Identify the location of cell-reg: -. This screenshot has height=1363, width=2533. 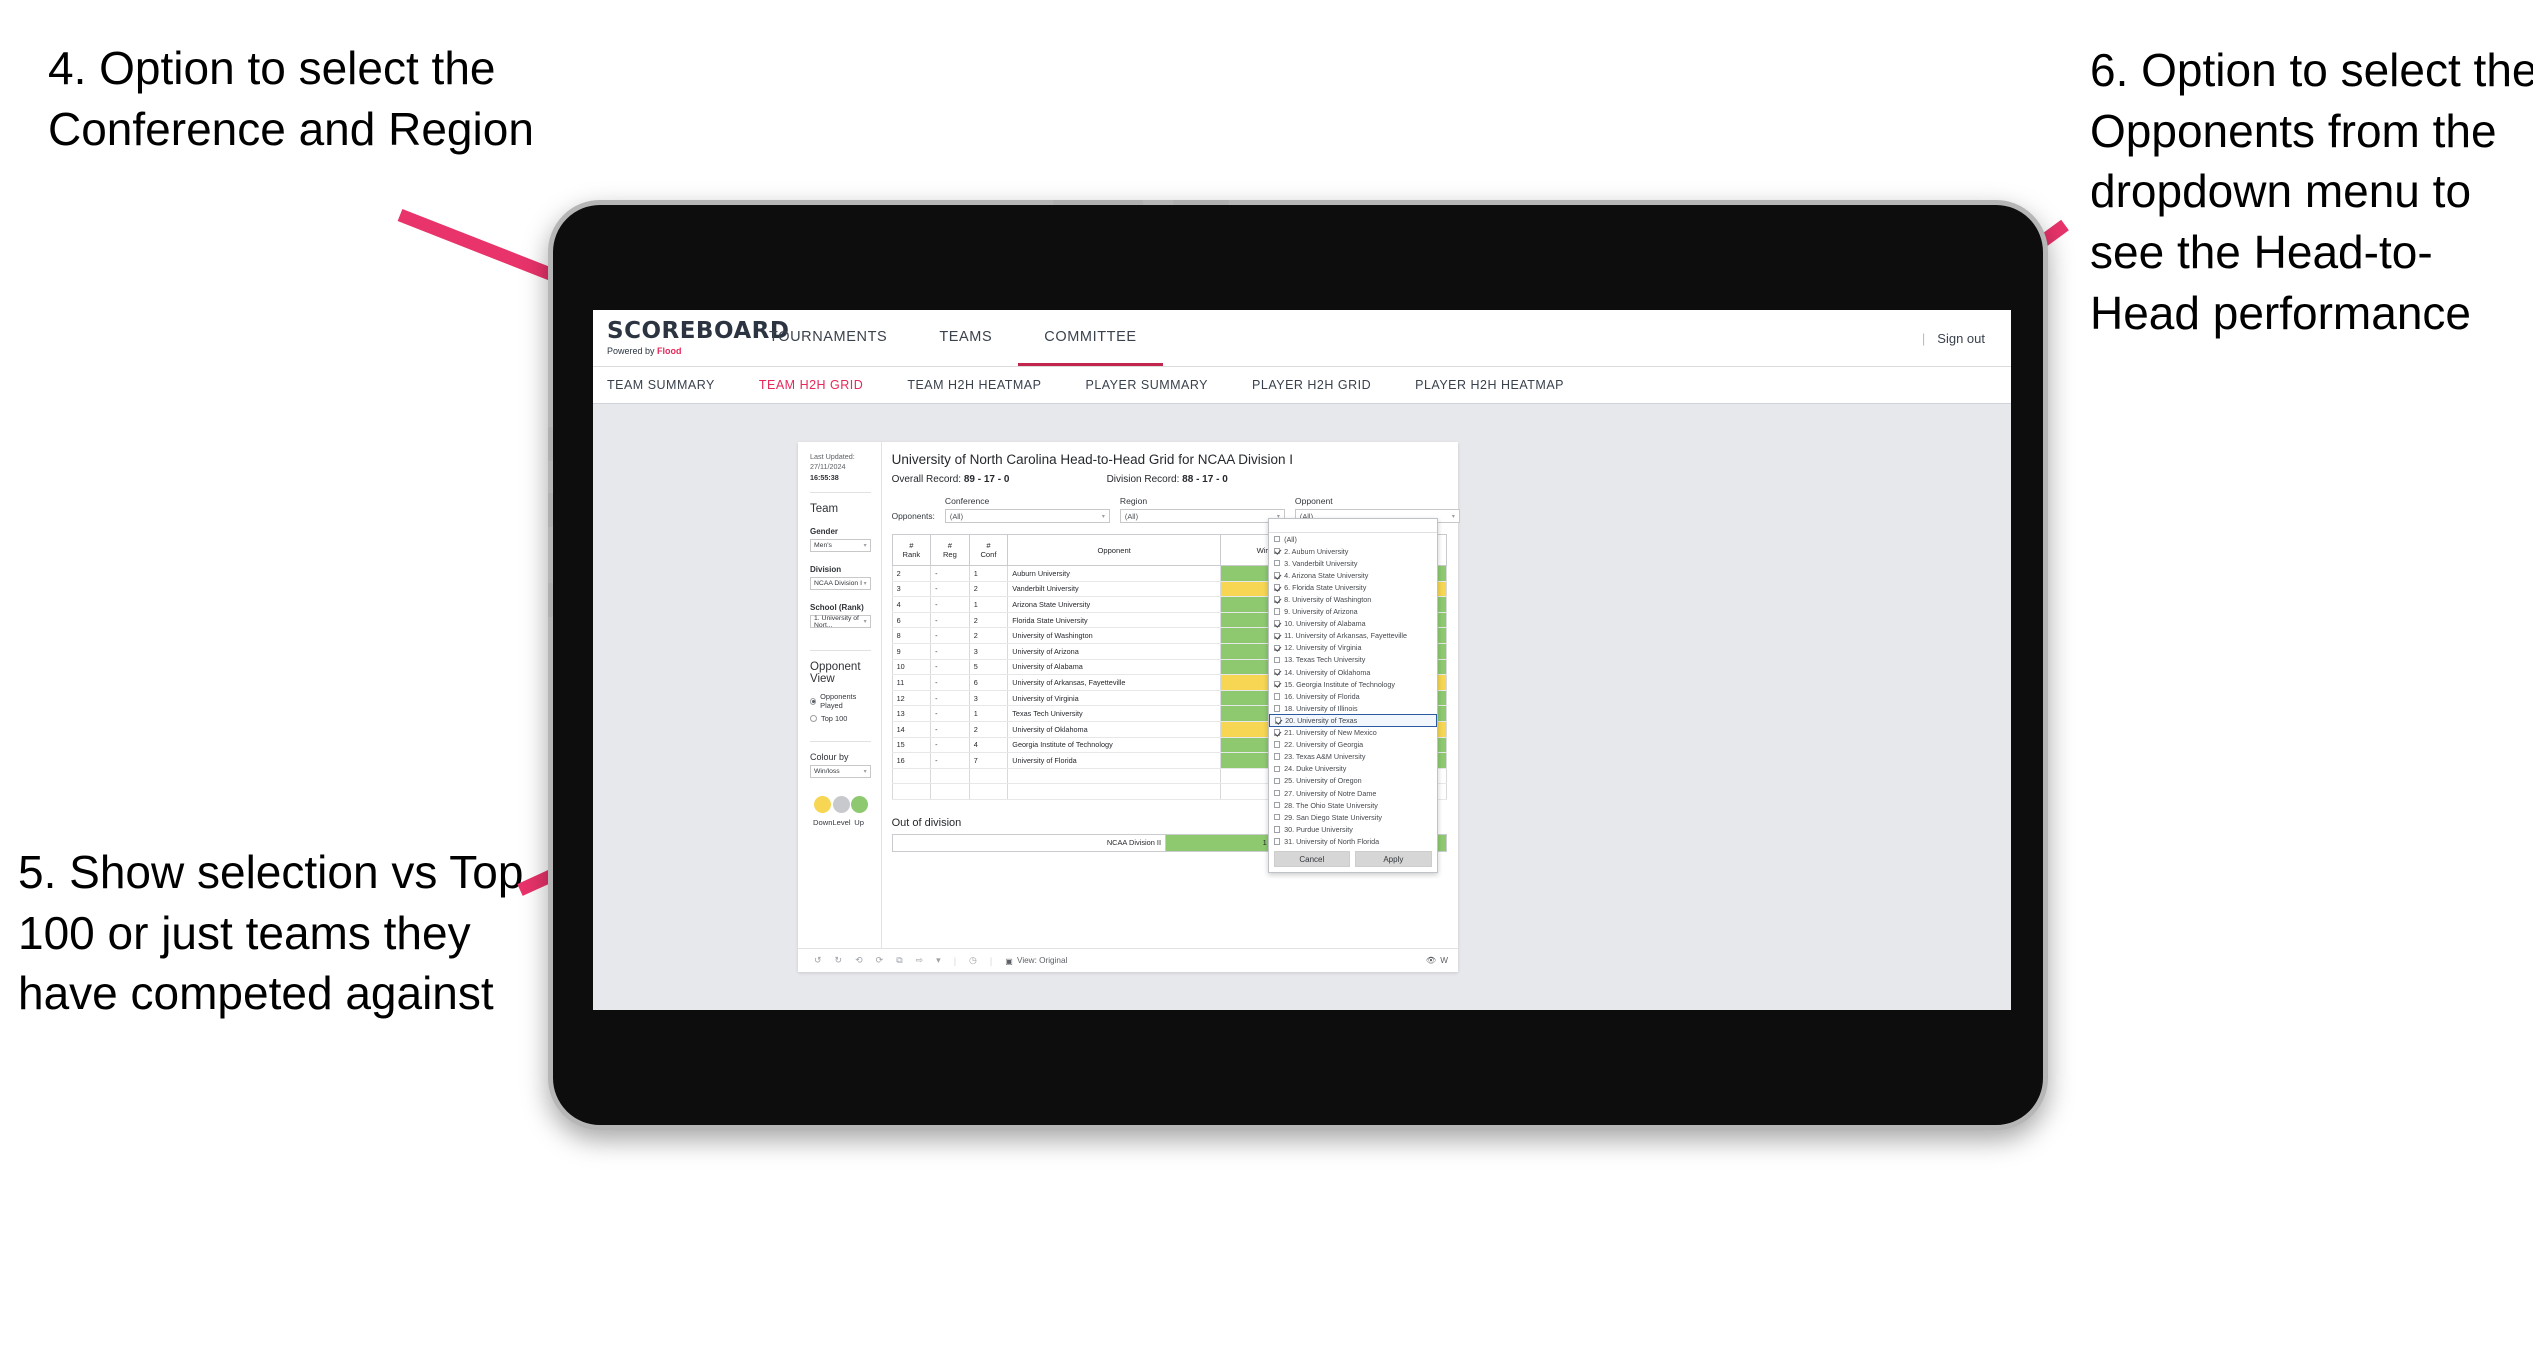
(950, 667).